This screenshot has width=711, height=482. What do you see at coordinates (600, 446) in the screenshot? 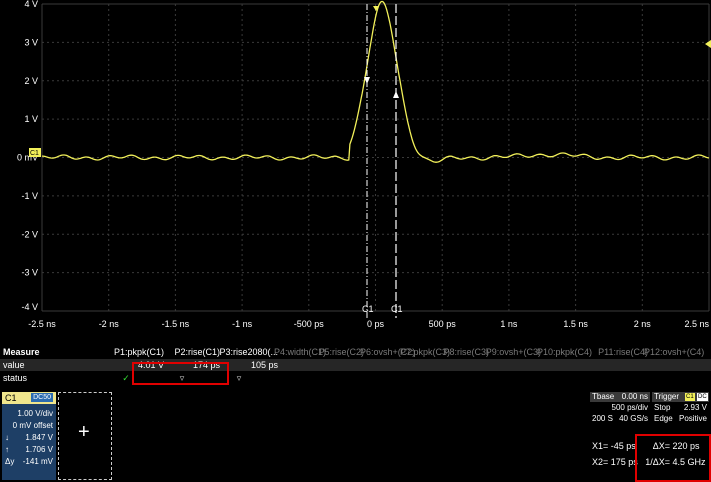
I see `x1-label: X1=` at bounding box center [600, 446].